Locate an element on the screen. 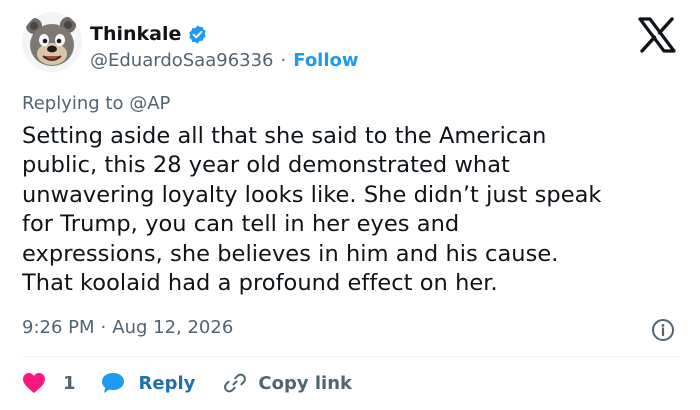  like-button: 1 is located at coordinates (49, 383).